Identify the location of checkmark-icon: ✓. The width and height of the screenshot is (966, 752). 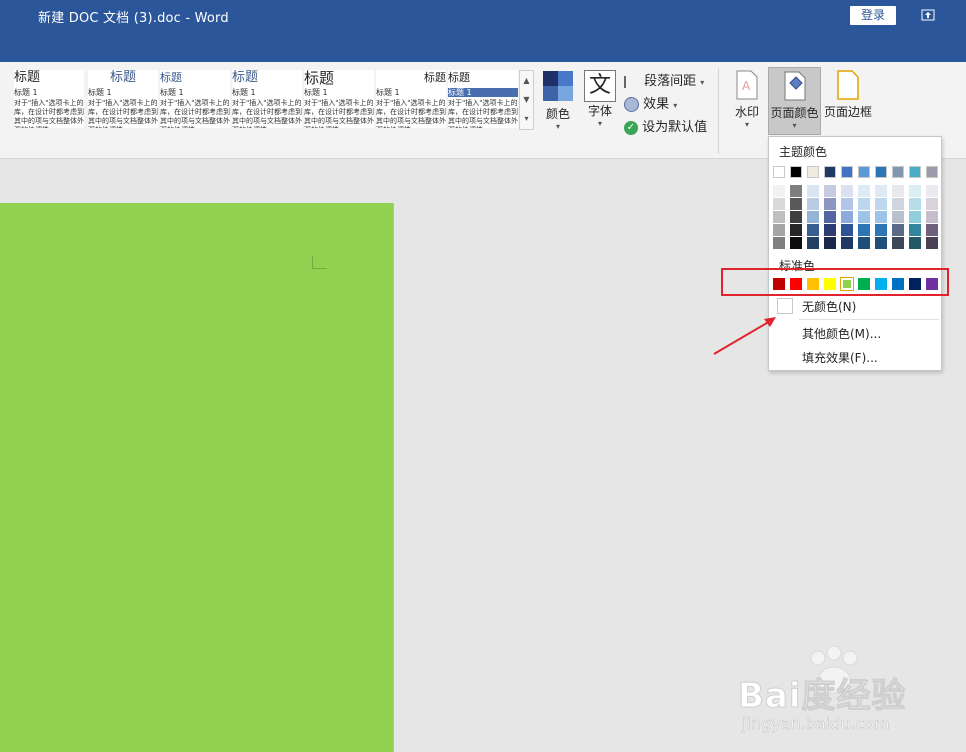
(631, 127).